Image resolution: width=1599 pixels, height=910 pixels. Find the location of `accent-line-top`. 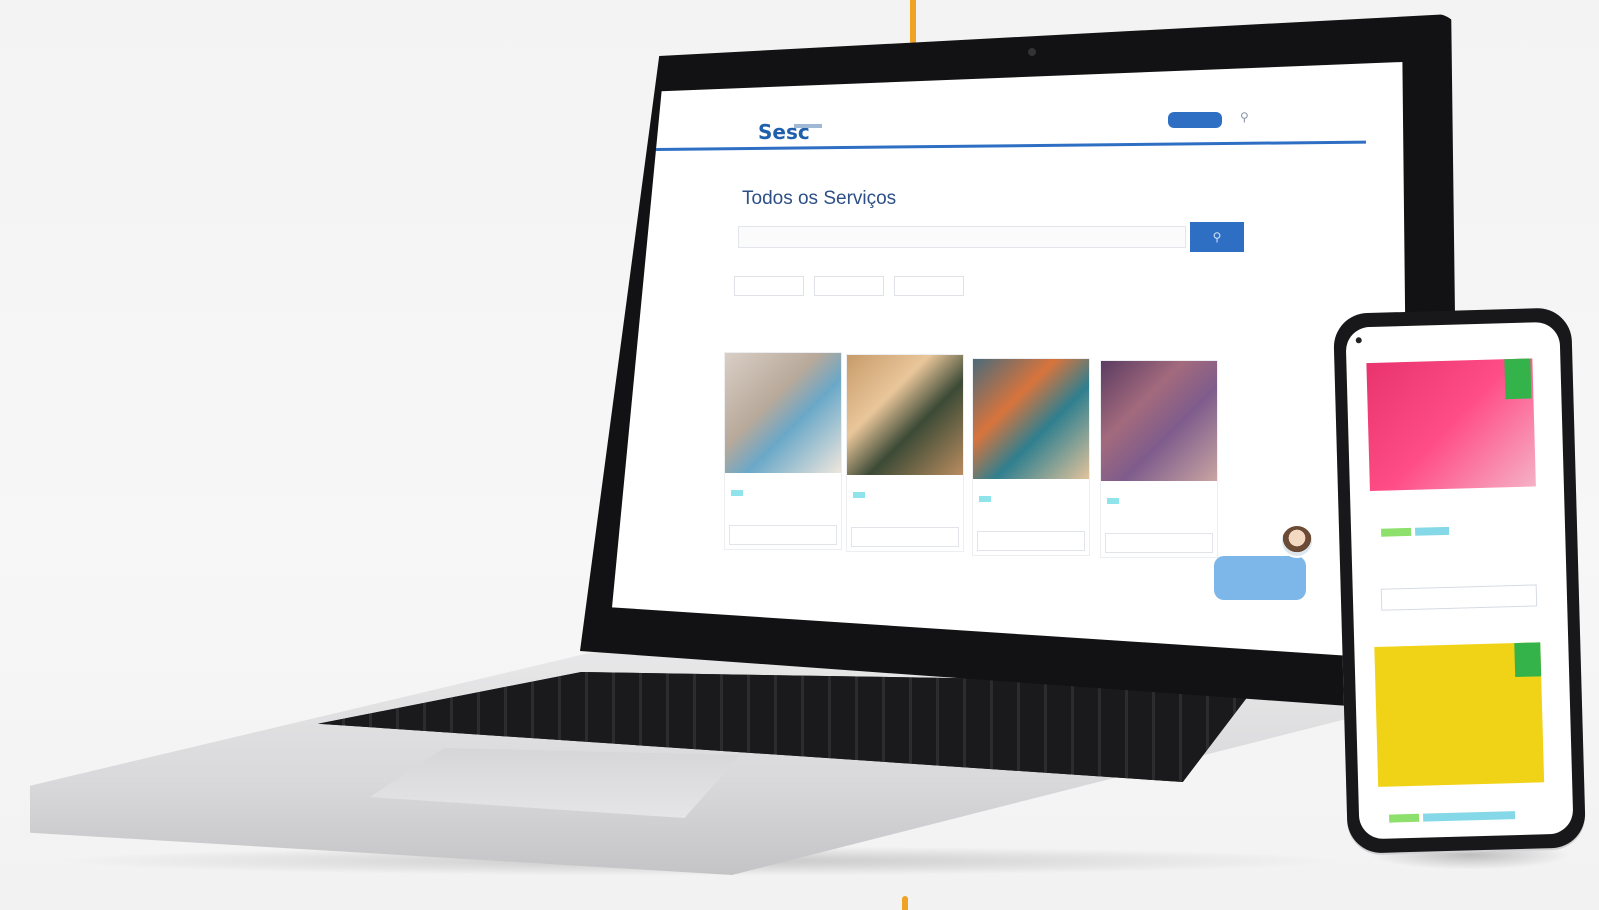

accent-line-top is located at coordinates (913, 22).